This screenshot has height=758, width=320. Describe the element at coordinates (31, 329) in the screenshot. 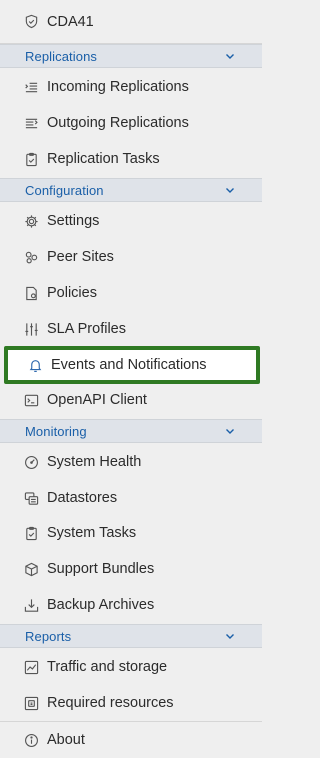

I see `sliders-icon` at that location.